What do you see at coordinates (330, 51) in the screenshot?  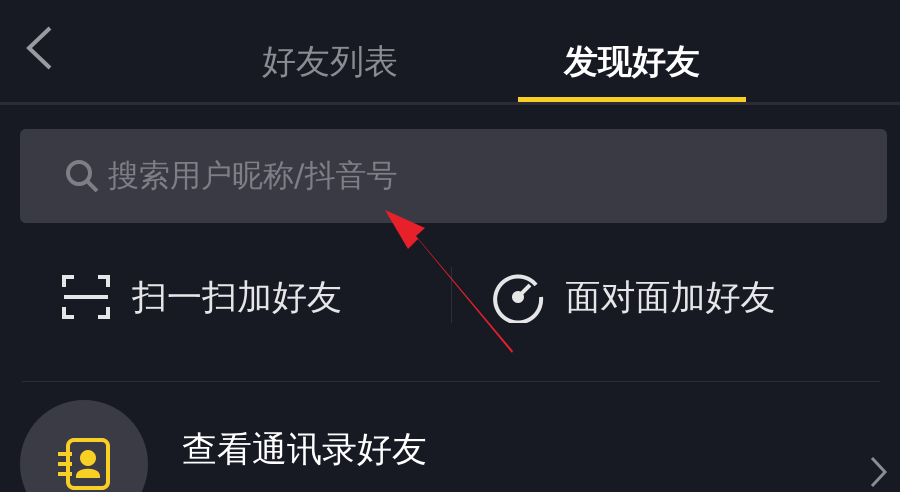 I see `tab: 好友列表` at bounding box center [330, 51].